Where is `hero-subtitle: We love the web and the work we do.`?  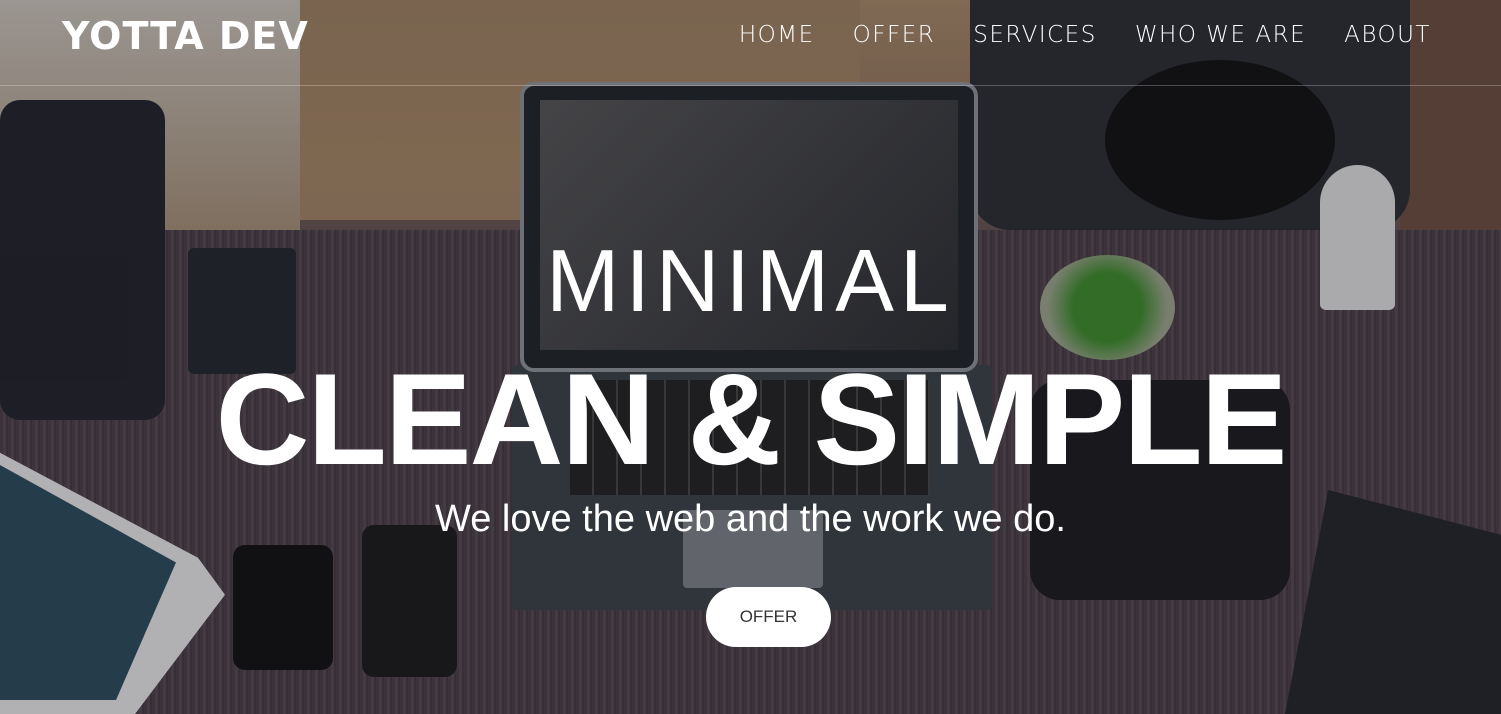
hero-subtitle: We love the web and the work we do. is located at coordinates (750, 519).